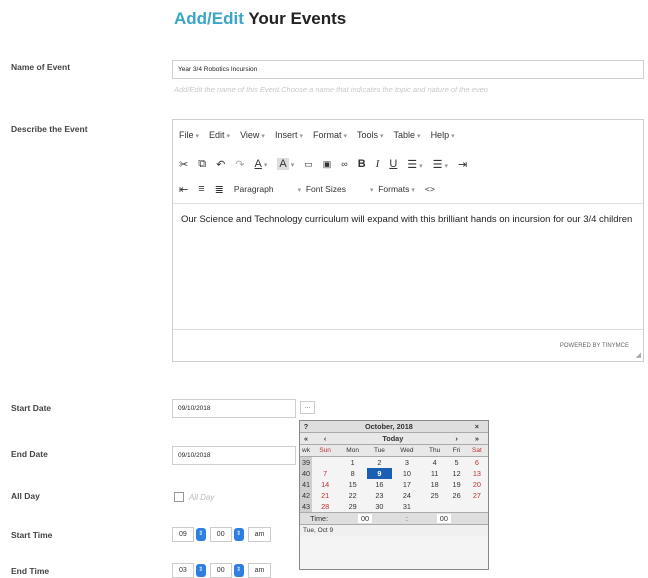  Describe the element at coordinates (254, 189) in the screenshot. I see `paragraph-dropdown: Paragraph` at that location.